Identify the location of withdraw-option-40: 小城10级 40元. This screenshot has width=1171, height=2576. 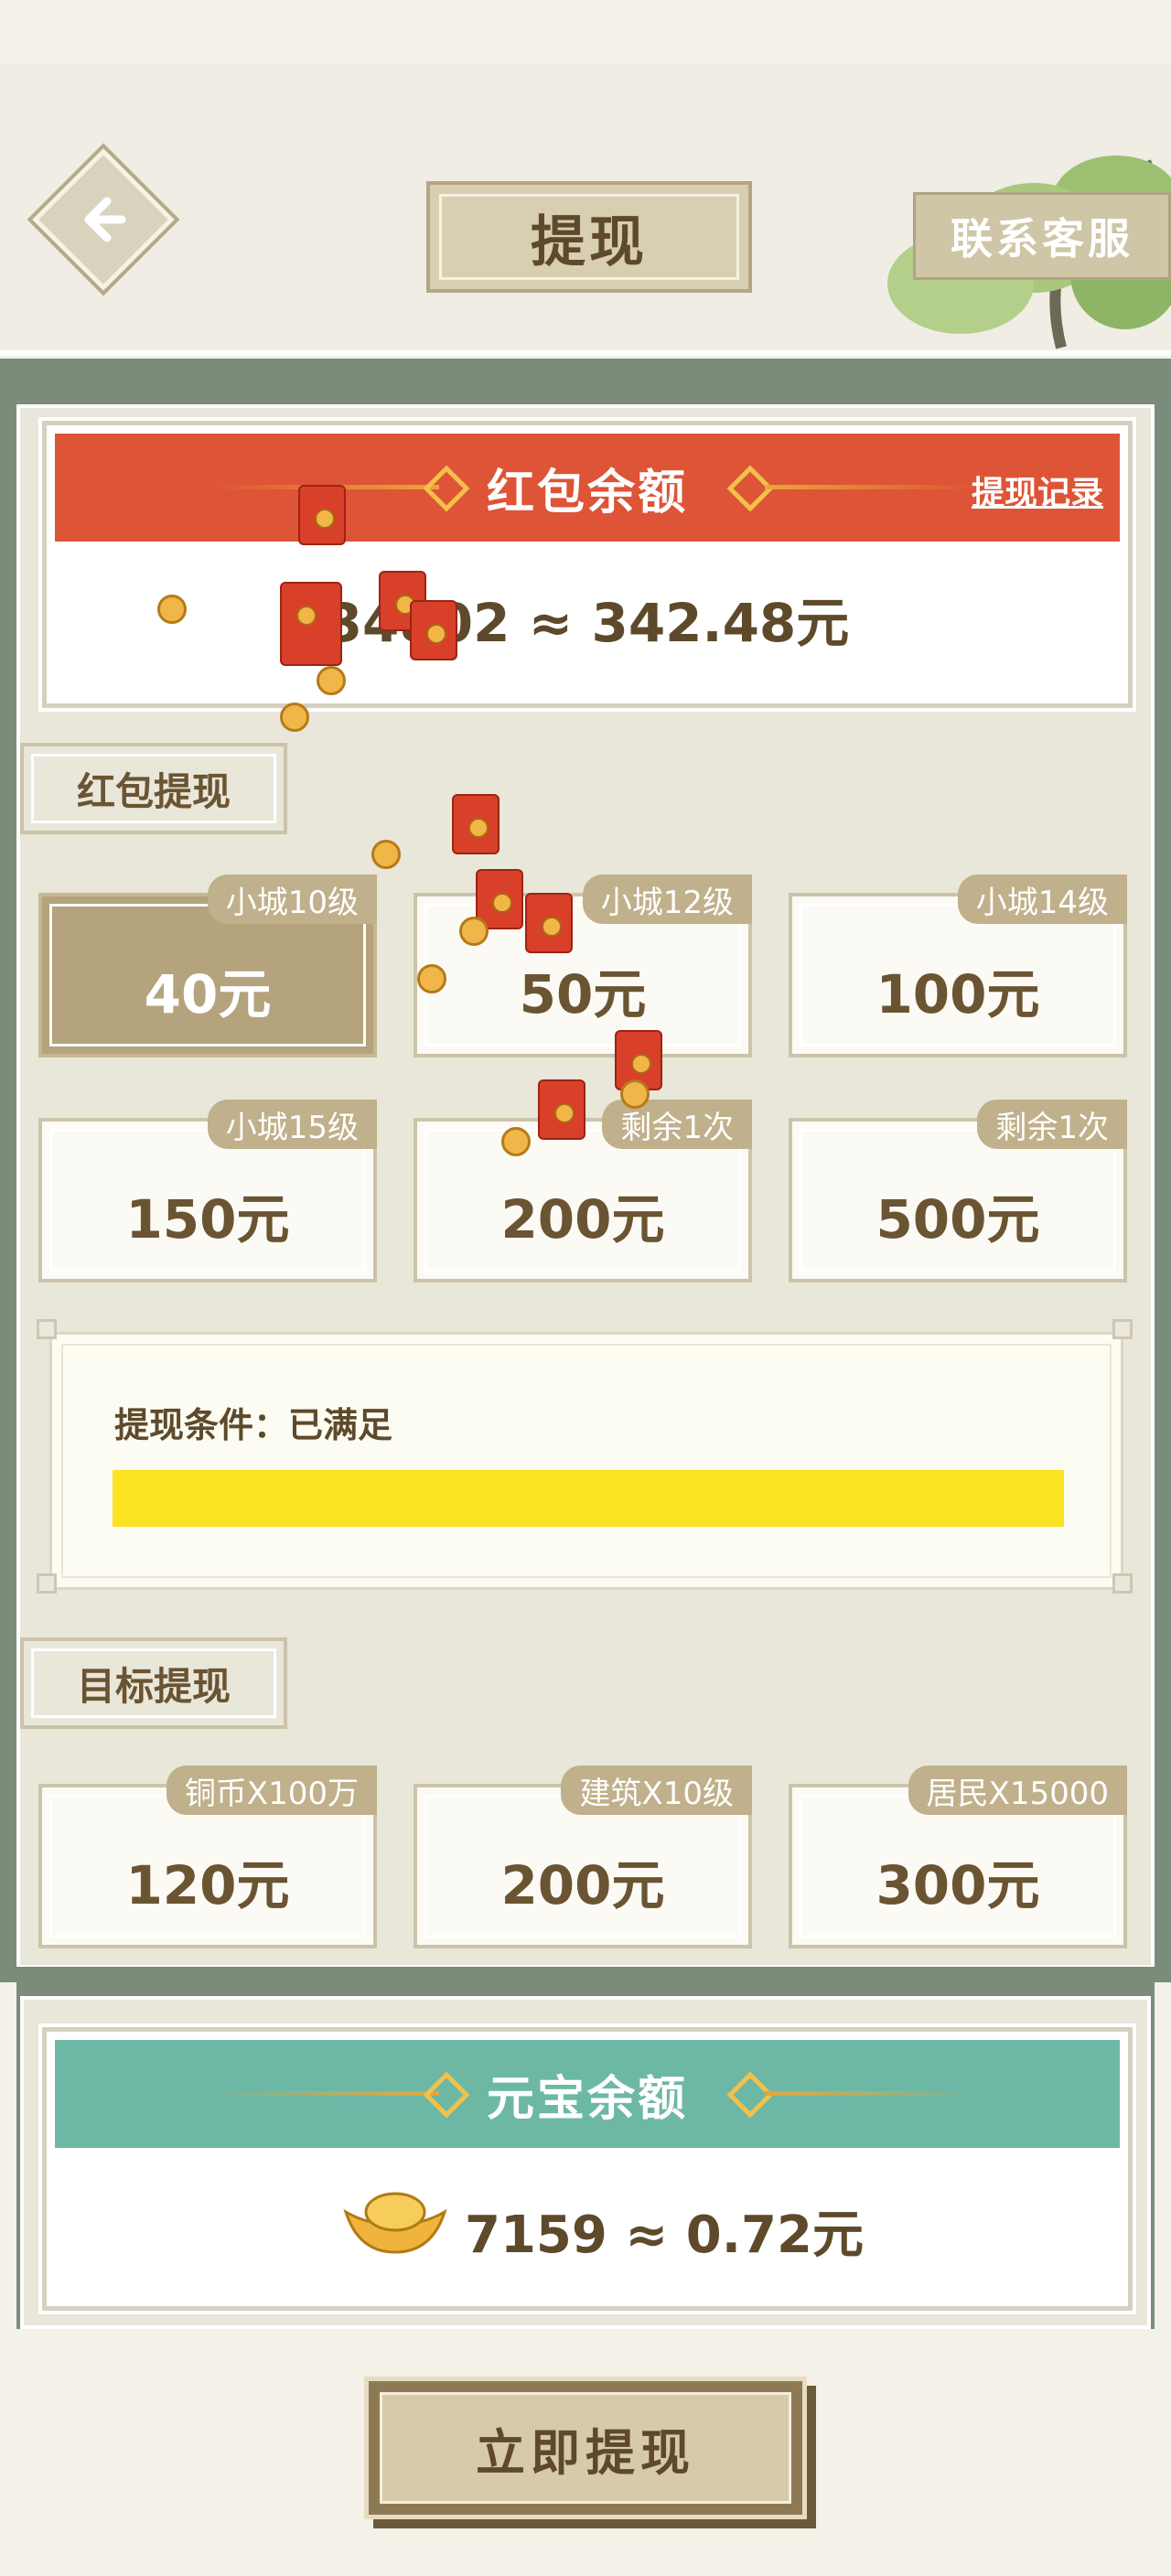
(207, 966).